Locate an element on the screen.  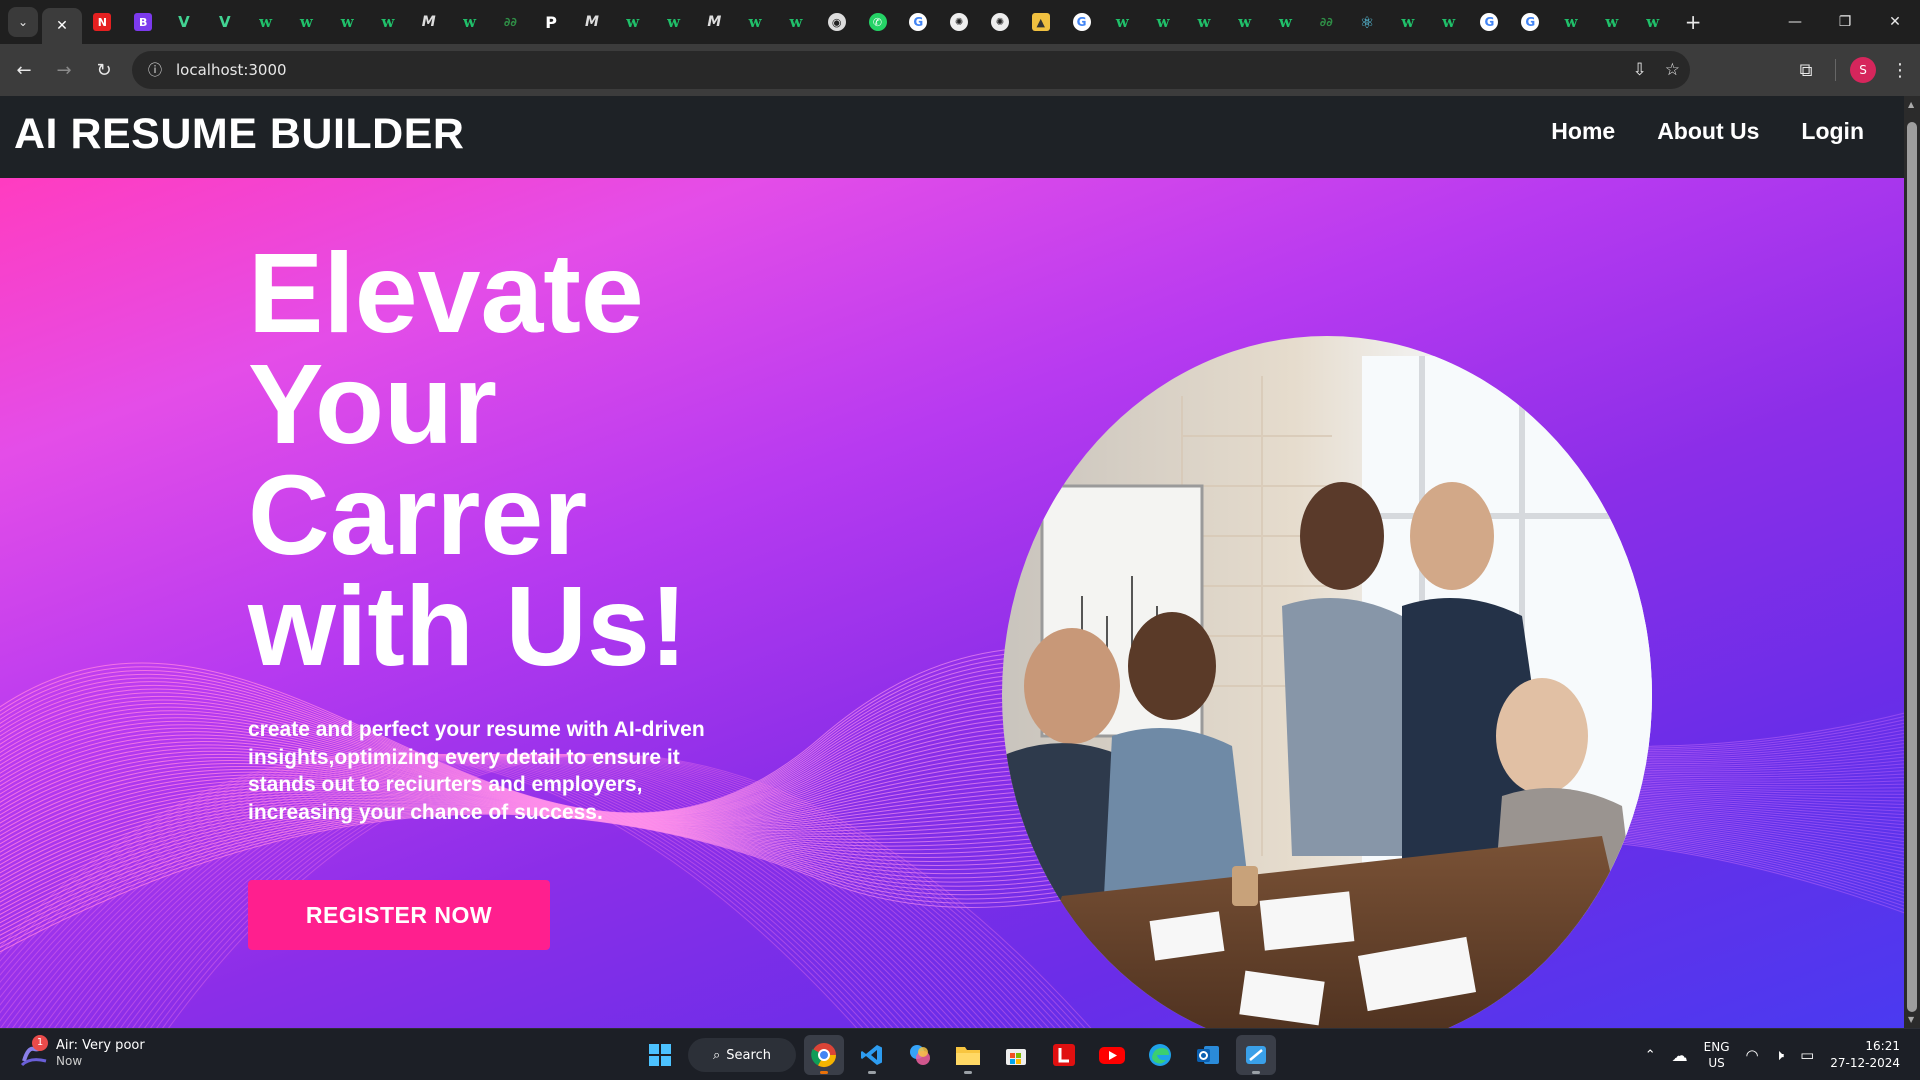
edge-taskbar-icon is located at coordinates (1160, 1055).